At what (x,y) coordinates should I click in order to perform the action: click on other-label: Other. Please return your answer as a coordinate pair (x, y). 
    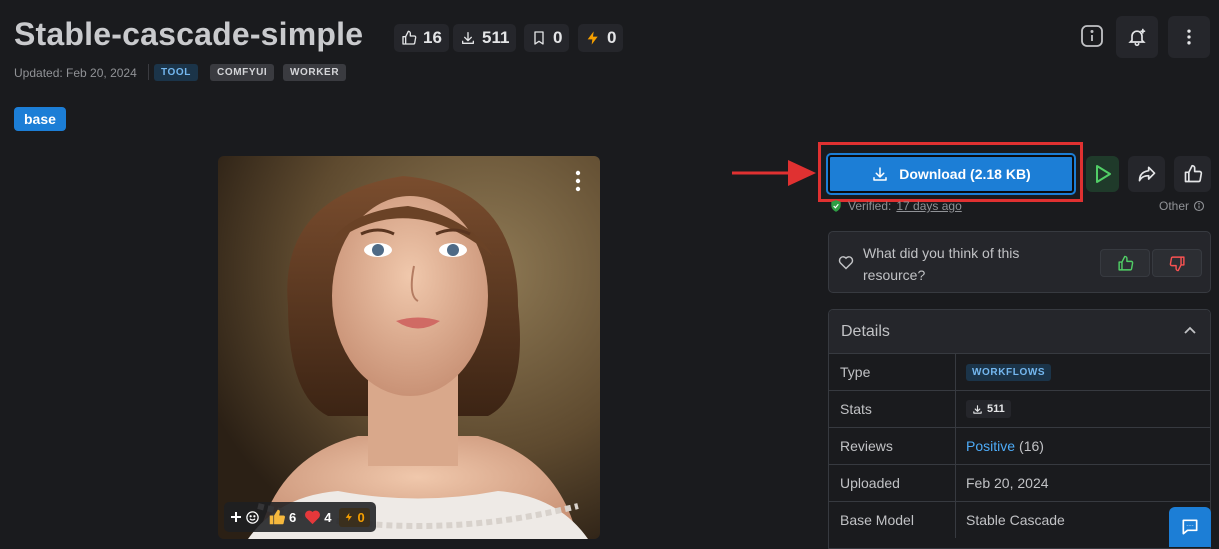
    Looking at the image, I should click on (1174, 206).